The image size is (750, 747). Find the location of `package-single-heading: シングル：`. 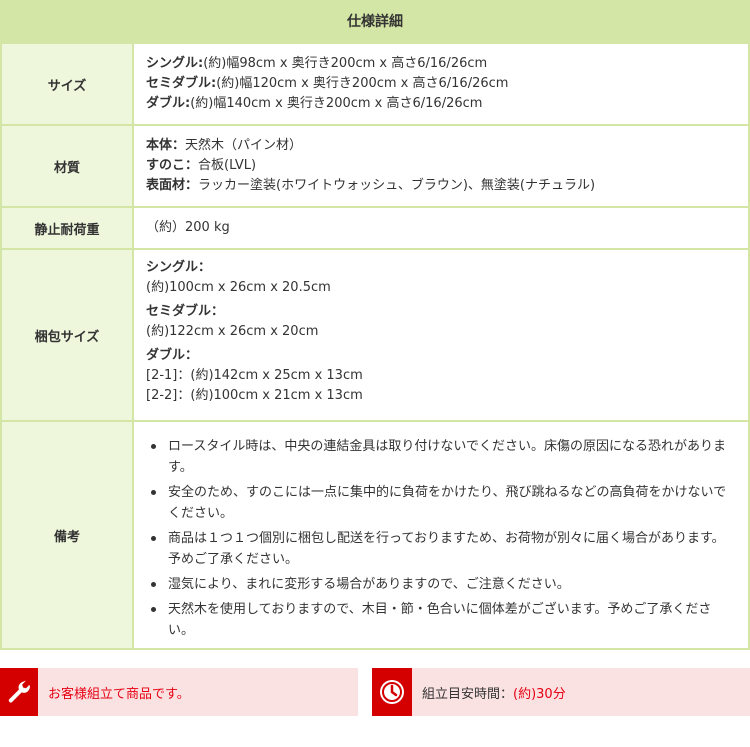

package-single-heading: シングル： is located at coordinates (179, 267).